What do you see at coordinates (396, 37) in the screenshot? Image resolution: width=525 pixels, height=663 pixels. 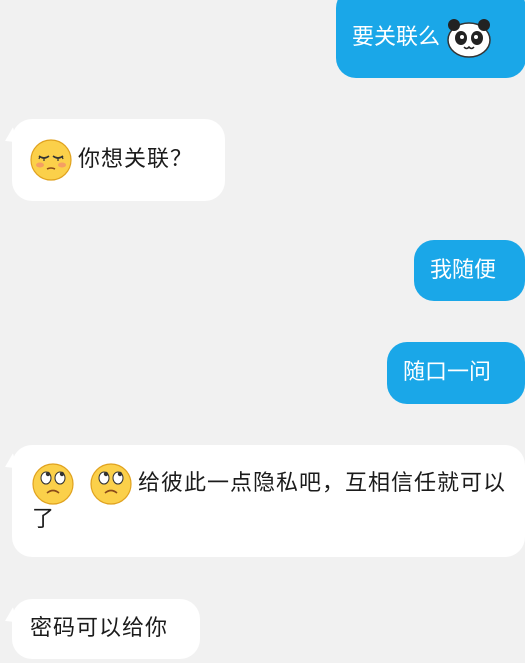 I see `message-text: 要关联么` at bounding box center [396, 37].